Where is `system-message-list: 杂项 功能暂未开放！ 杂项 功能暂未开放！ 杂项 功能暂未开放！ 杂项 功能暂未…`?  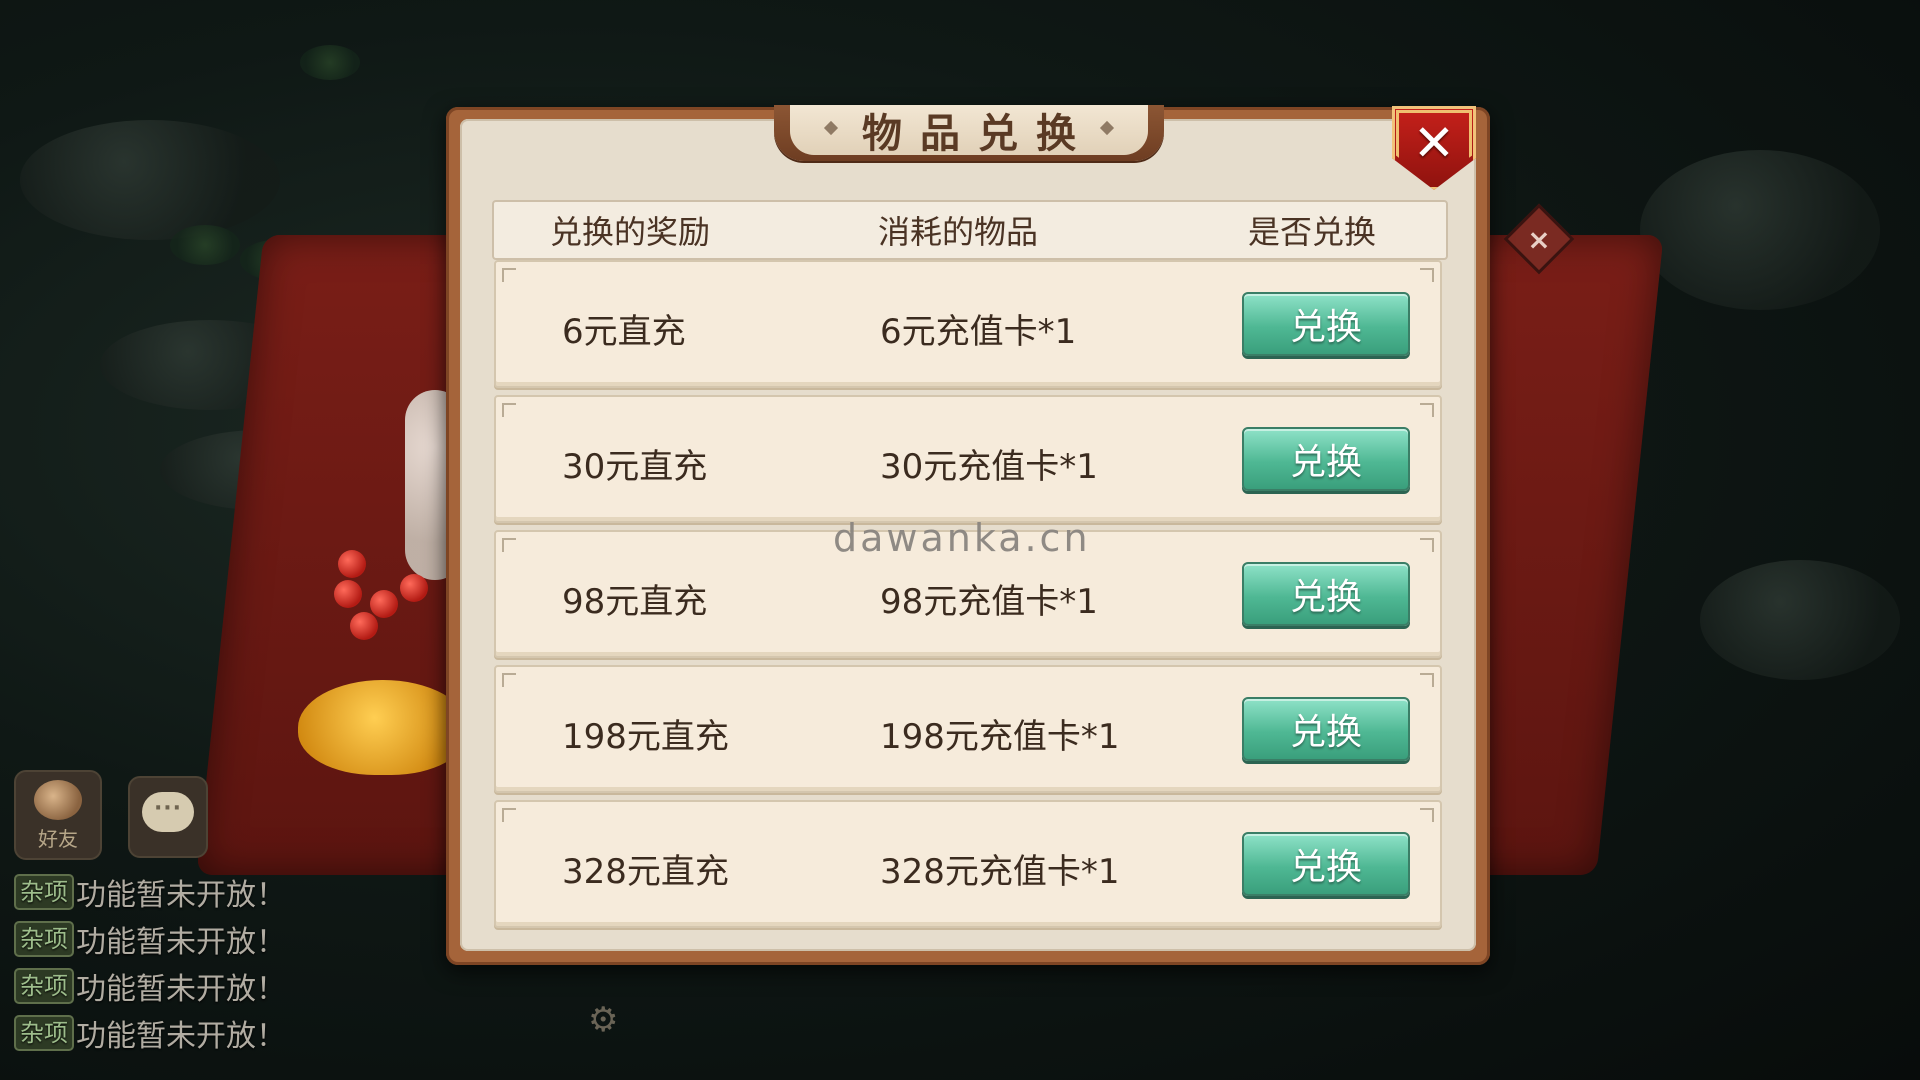
system-message-list: 杂项 功能暂未开放！ 杂项 功能暂未开放！ 杂项 功能暂未开放！ 杂项 功能暂未… is located at coordinates (150, 962).